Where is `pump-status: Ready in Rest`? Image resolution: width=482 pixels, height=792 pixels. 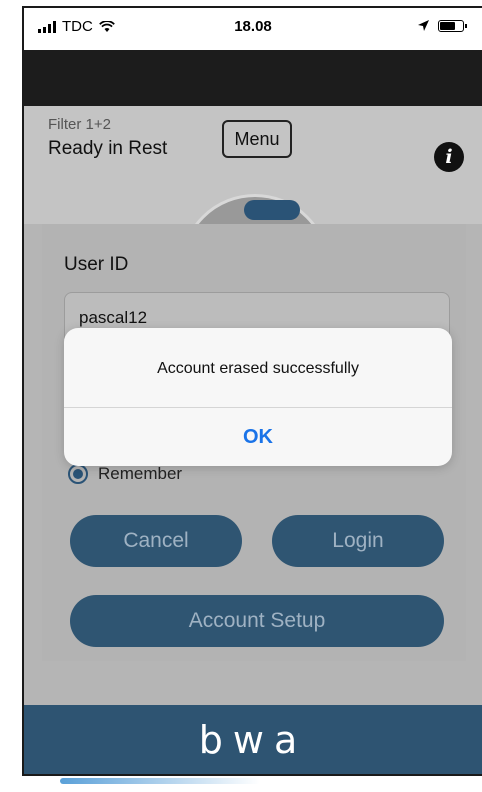
pump-status: Ready in Rest is located at coordinates (108, 148).